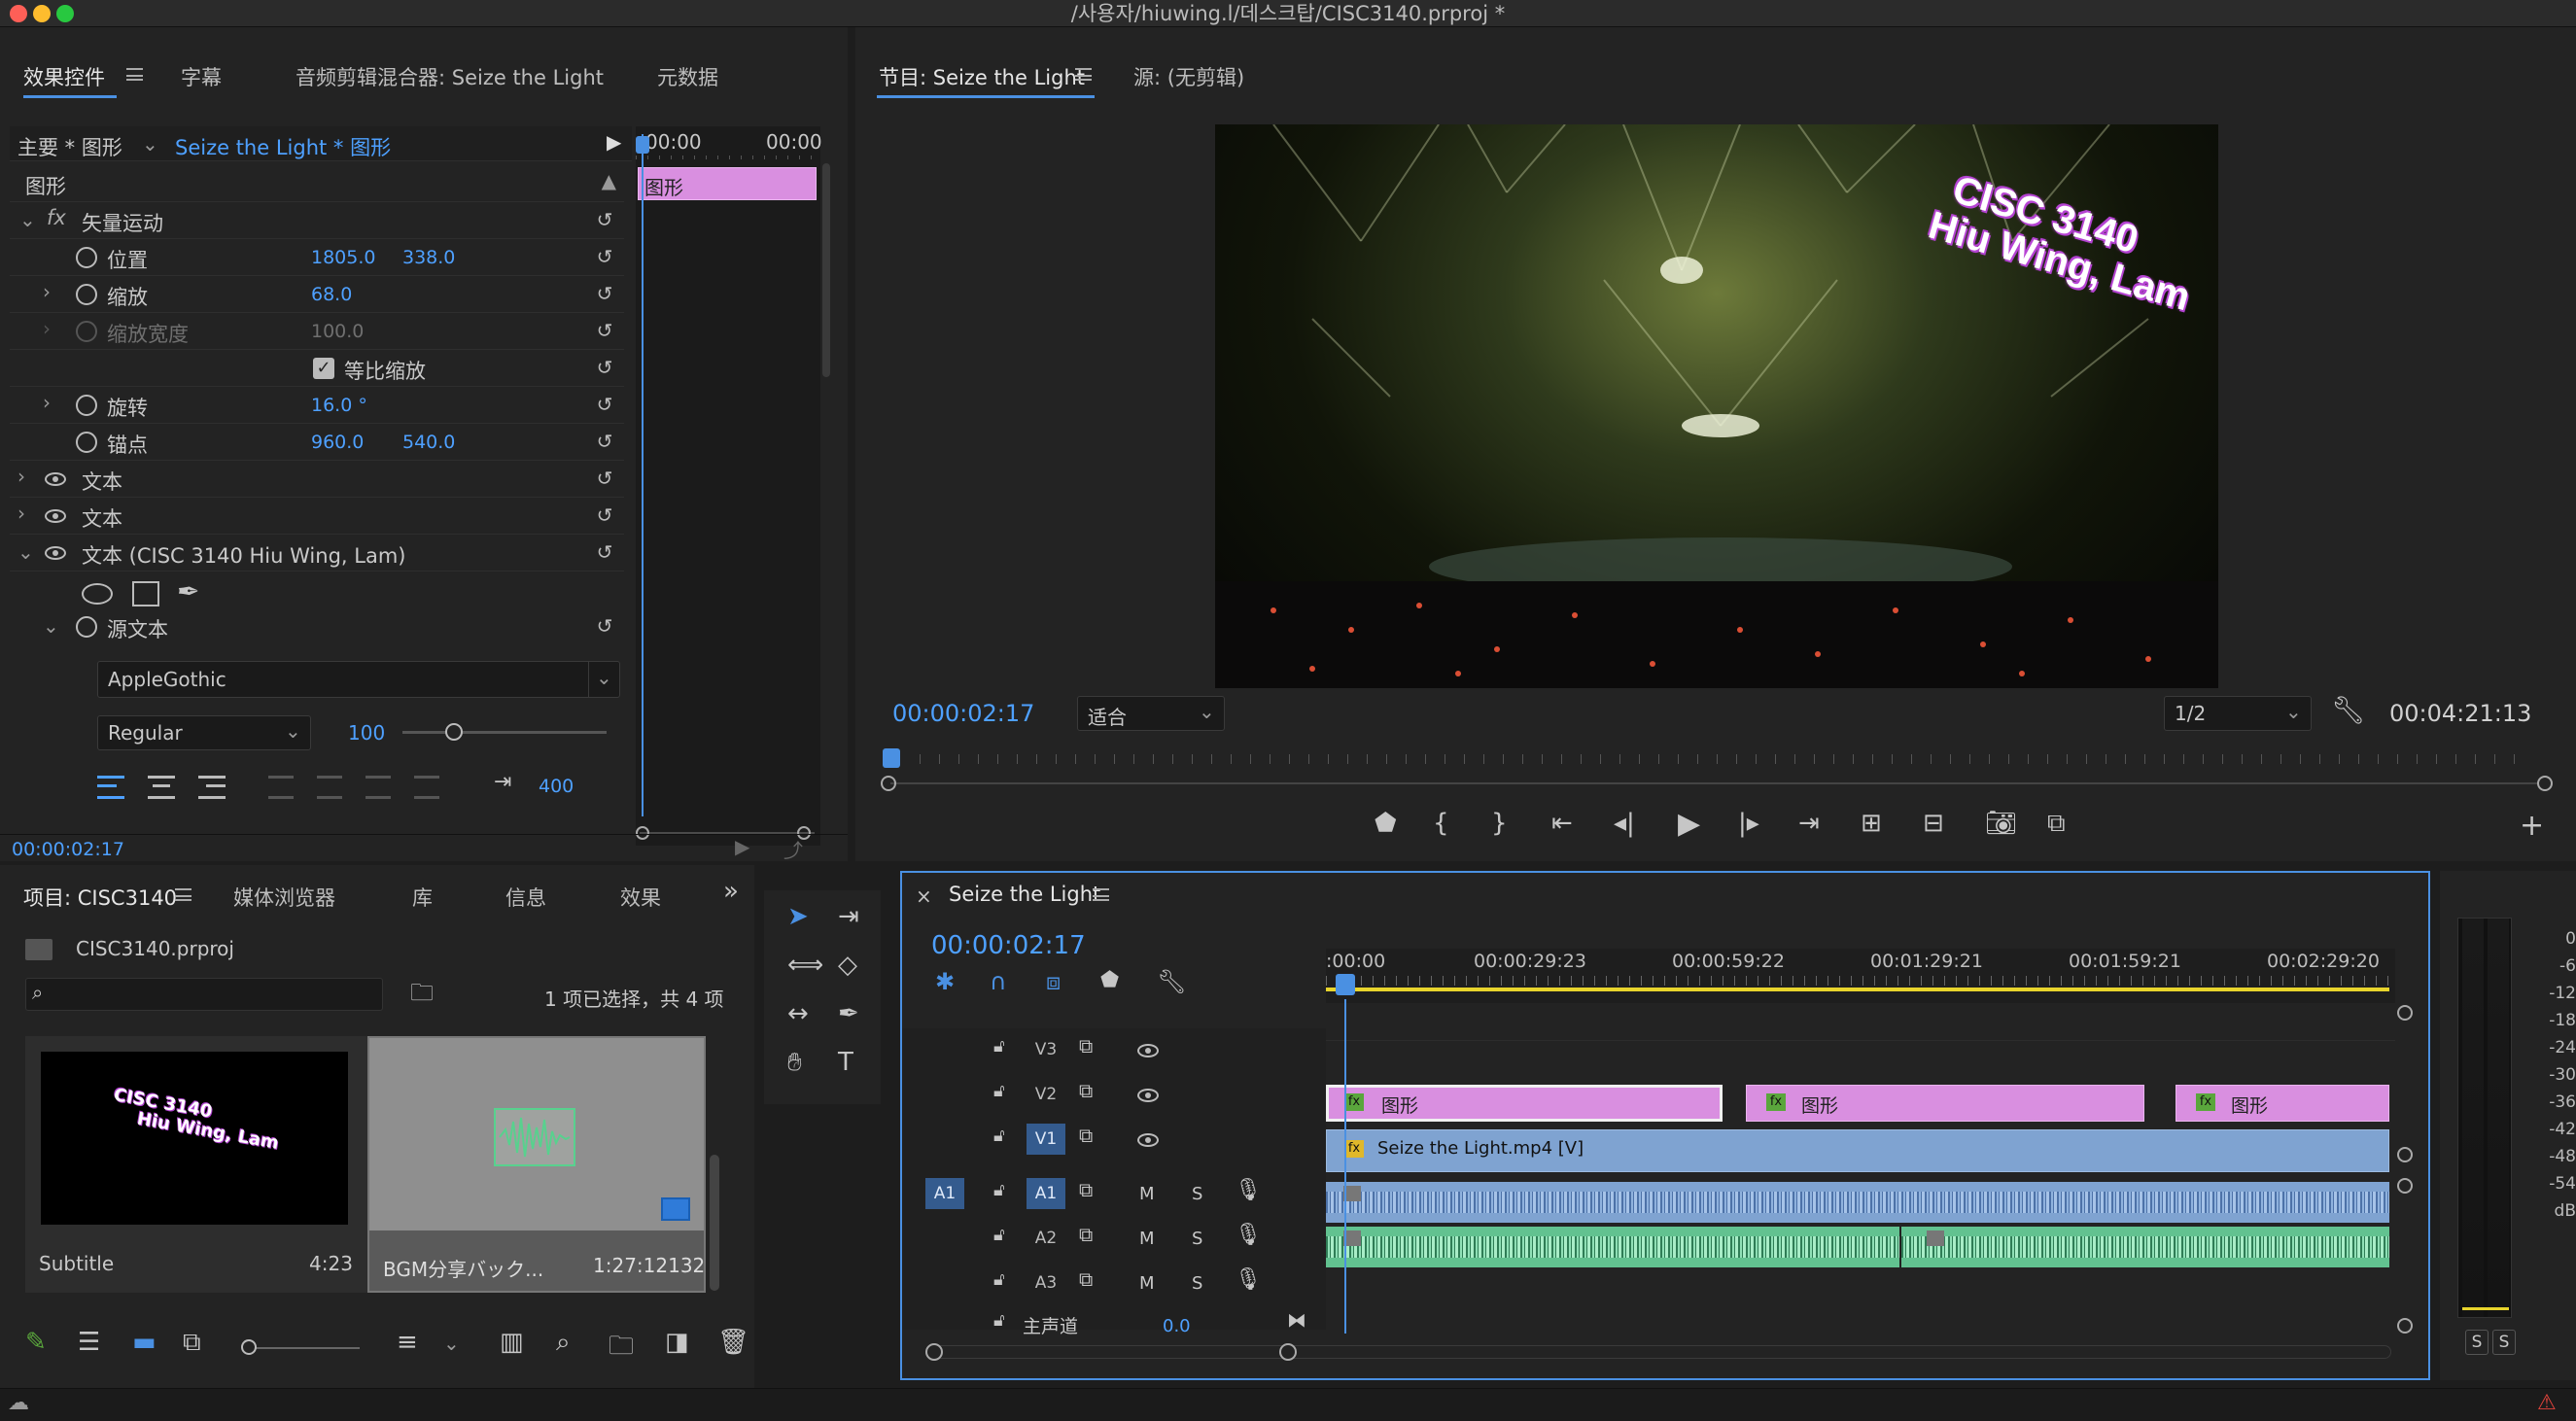 This screenshot has height=1421, width=2576. Describe the element at coordinates (2504, 1342) in the screenshot. I see `solo-right-button: S` at that location.